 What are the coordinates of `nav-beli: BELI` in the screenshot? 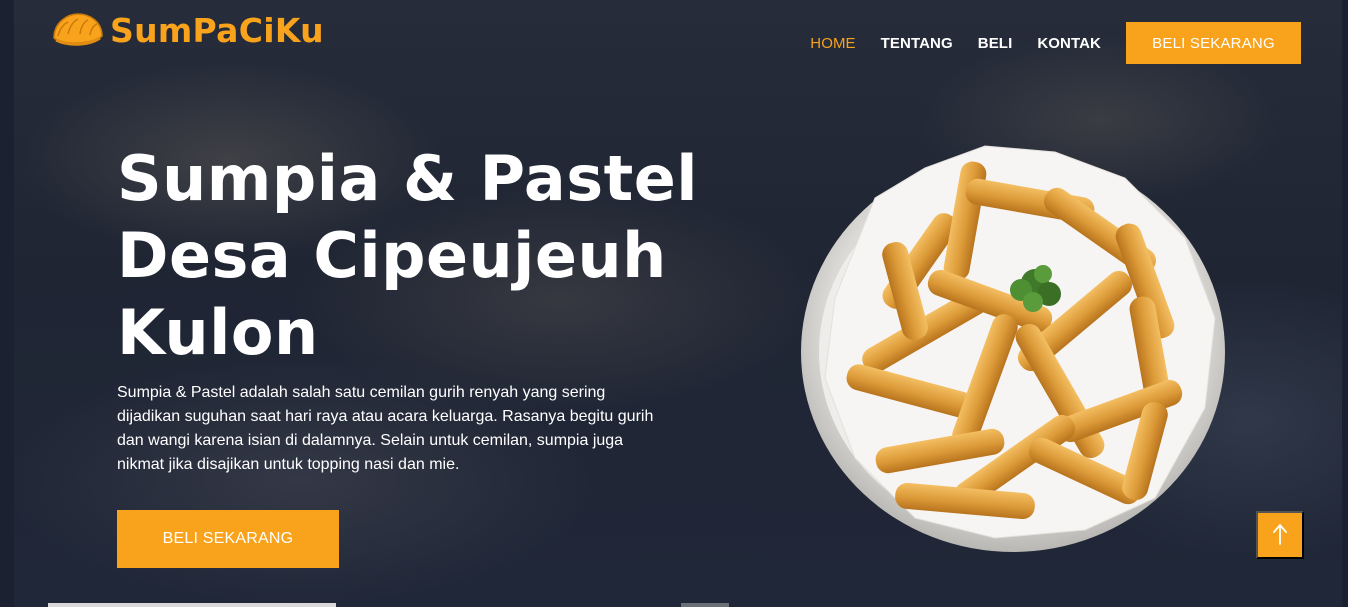 It's located at (995, 43).